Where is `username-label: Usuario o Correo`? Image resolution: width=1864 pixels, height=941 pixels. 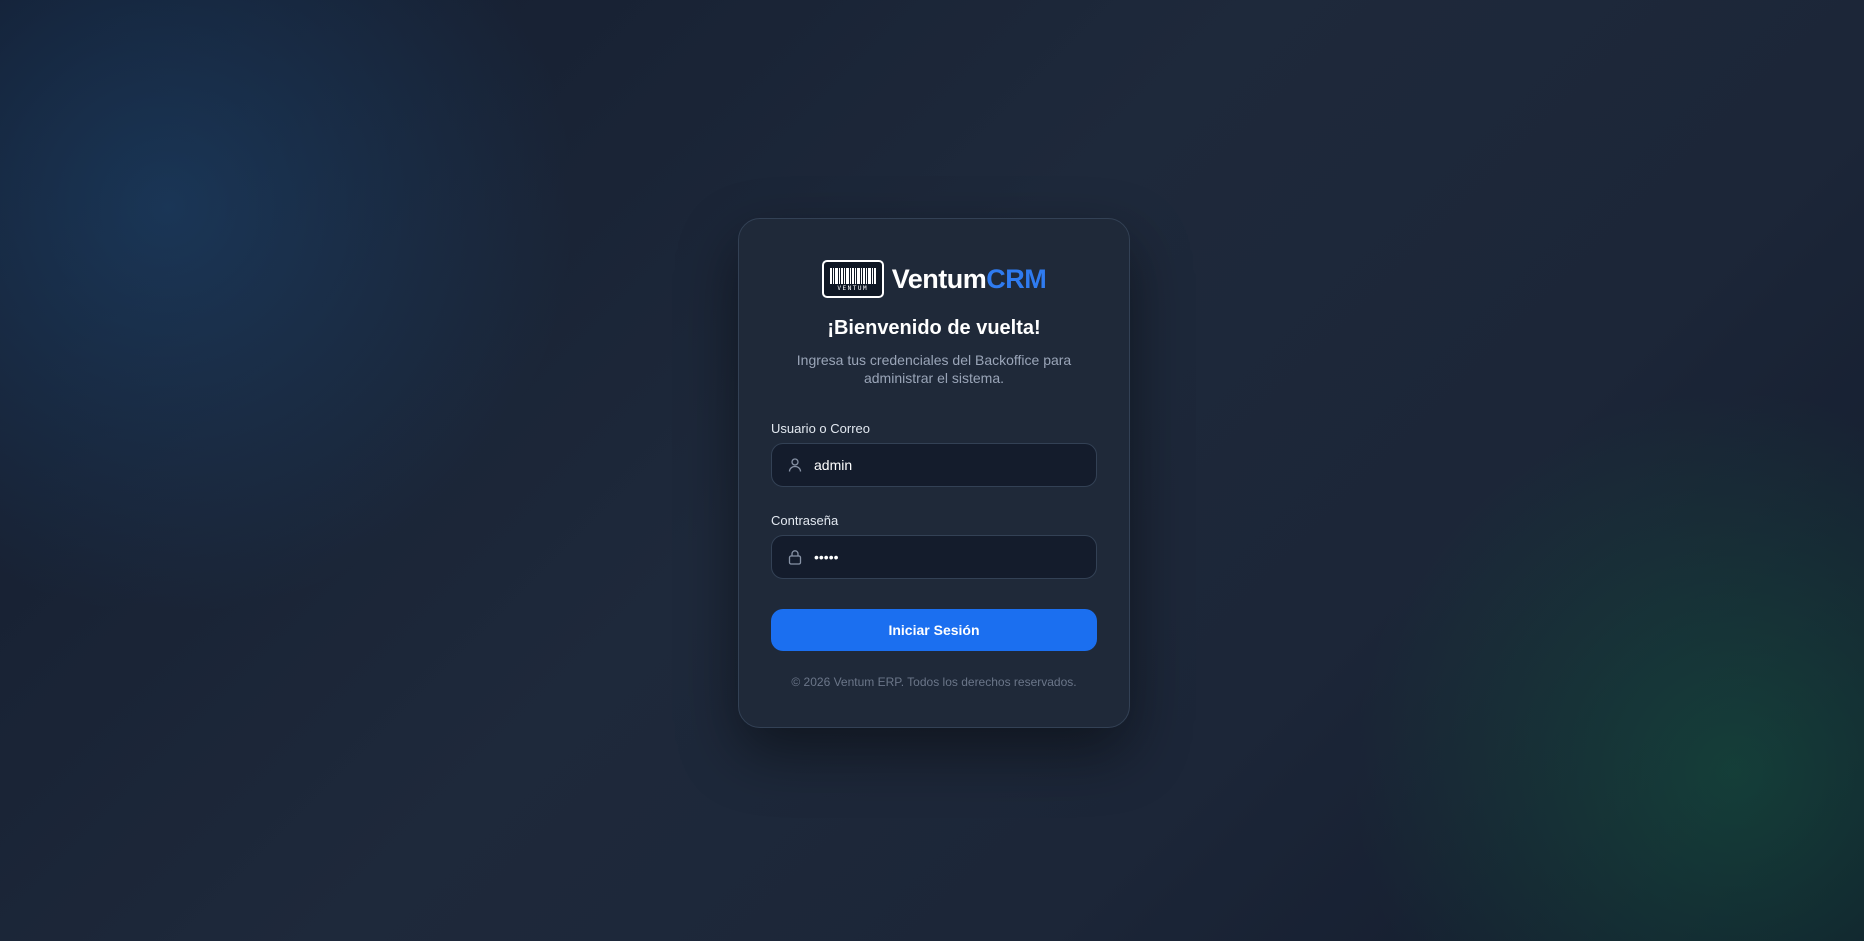
username-label: Usuario o Correo is located at coordinates (820, 428).